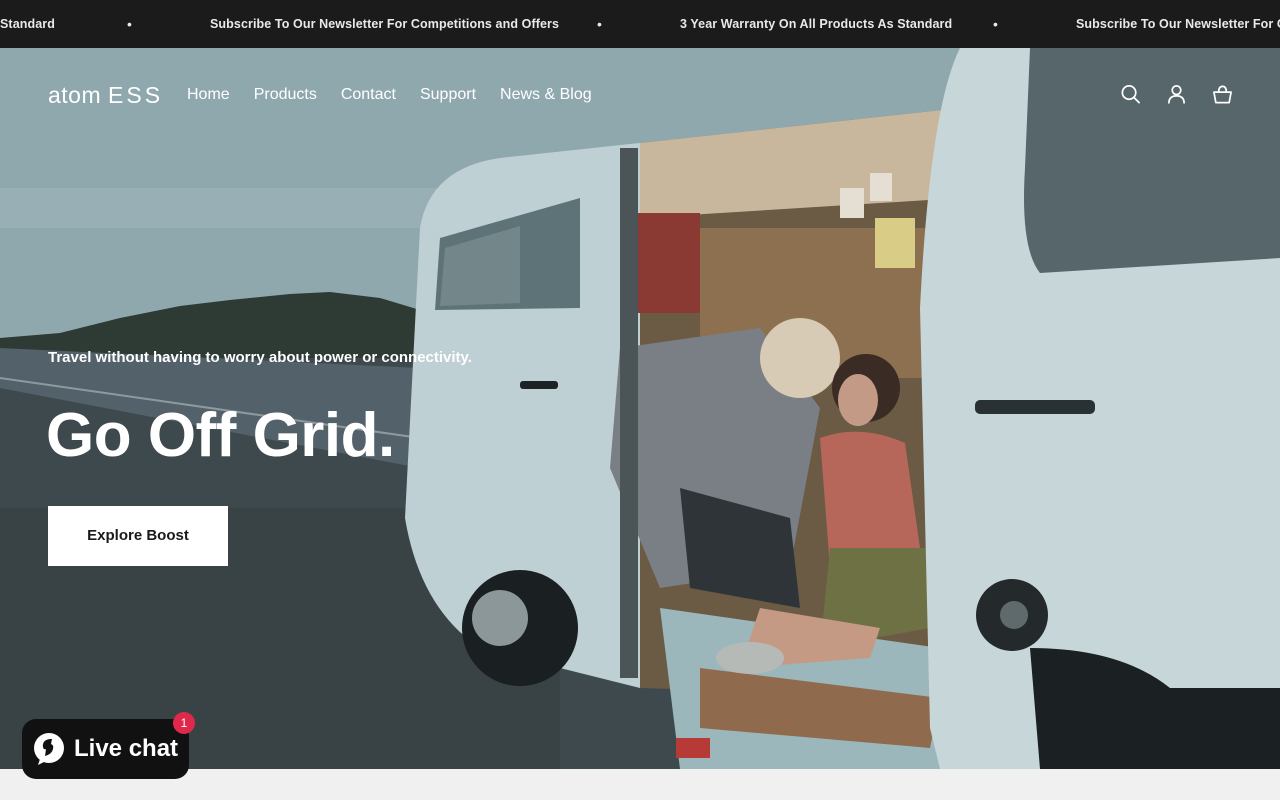 The width and height of the screenshot is (1280, 800). I want to click on logo-ess-mark: ESS, so click(136, 95).